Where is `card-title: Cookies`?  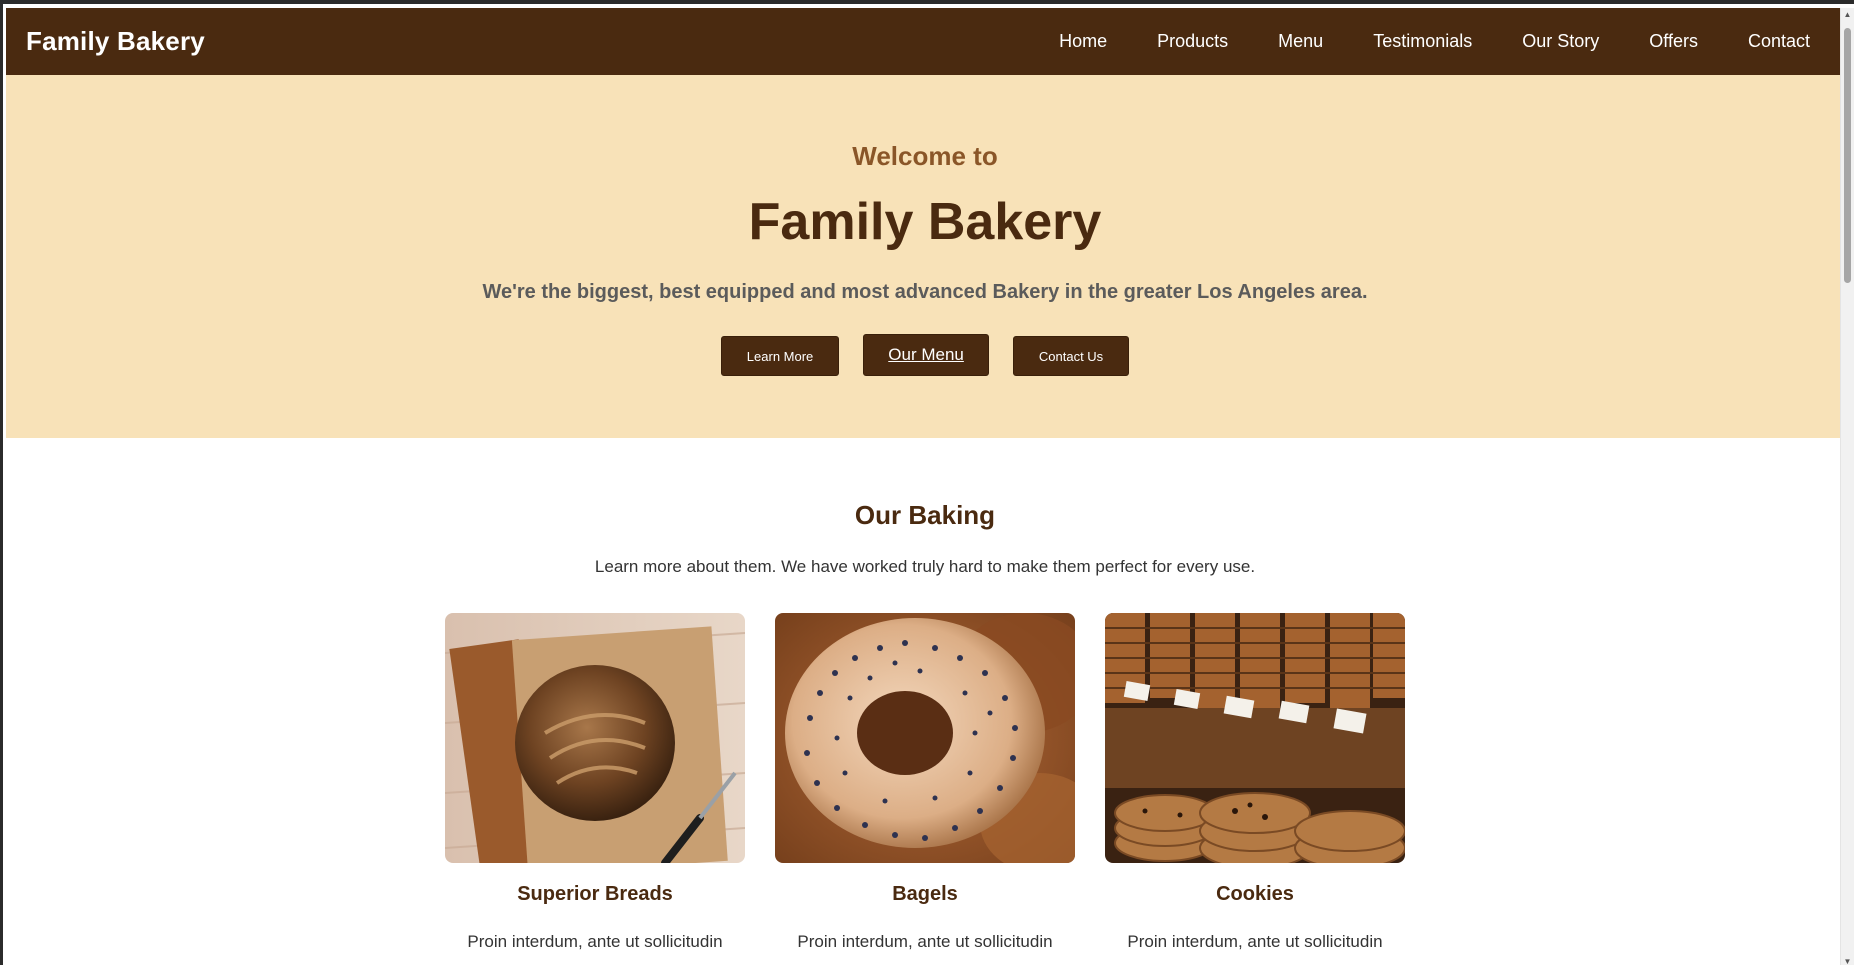
card-title: Cookies is located at coordinates (1255, 894).